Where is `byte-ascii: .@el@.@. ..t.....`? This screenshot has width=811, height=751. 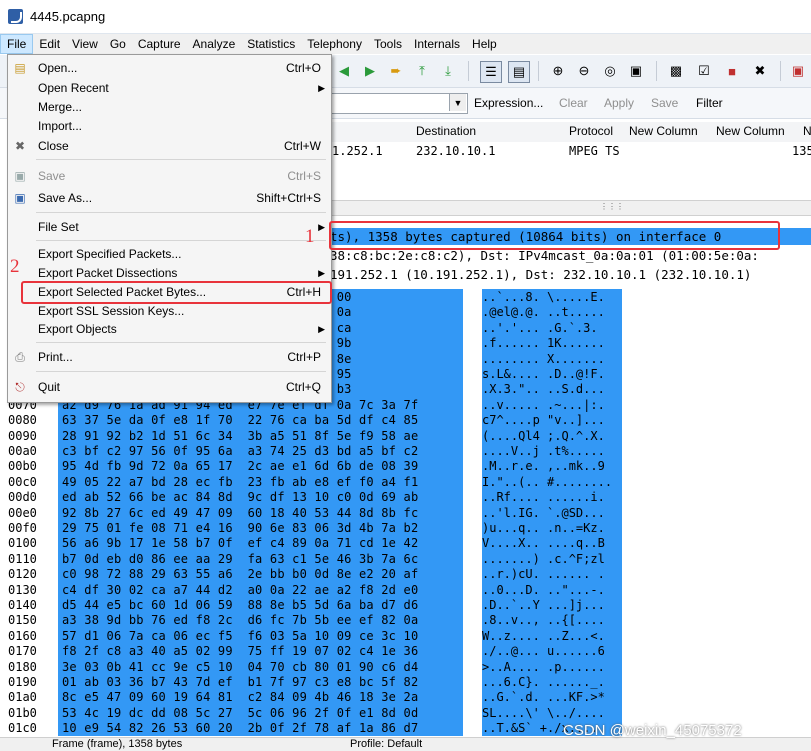 byte-ascii: .@el@.@. ..t..... is located at coordinates (552, 312).